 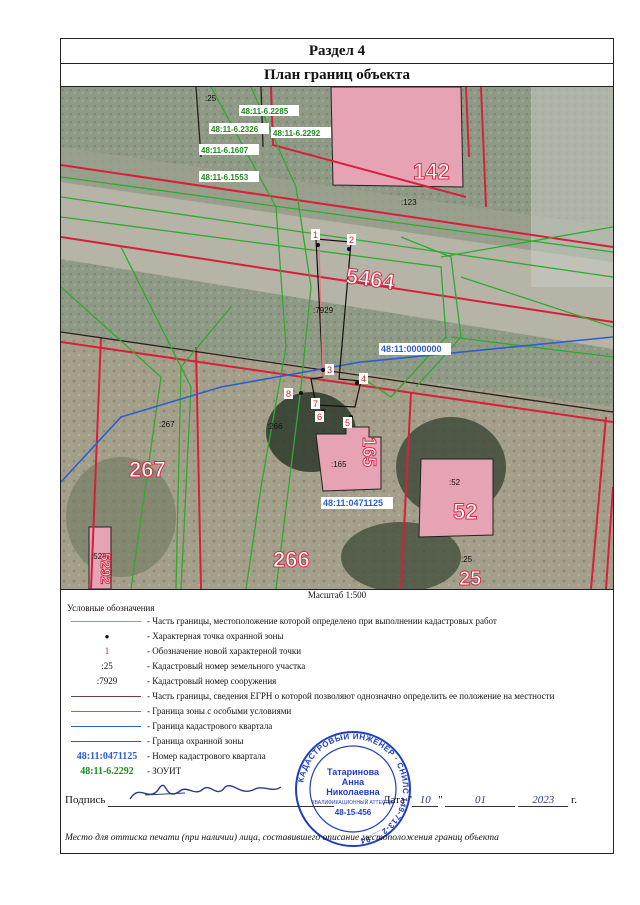 What do you see at coordinates (225, 177) in the screenshot?
I see `zouit-label-1553: 48:11-6.1553` at bounding box center [225, 177].